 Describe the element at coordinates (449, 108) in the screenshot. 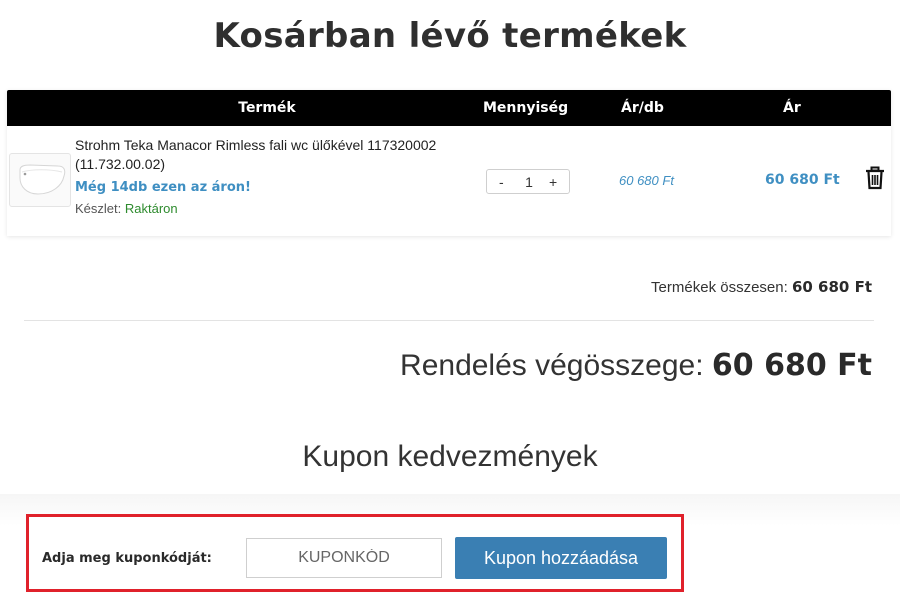

I see `cart-table-header: Termék Mennyiség Ár/db Ár` at that location.